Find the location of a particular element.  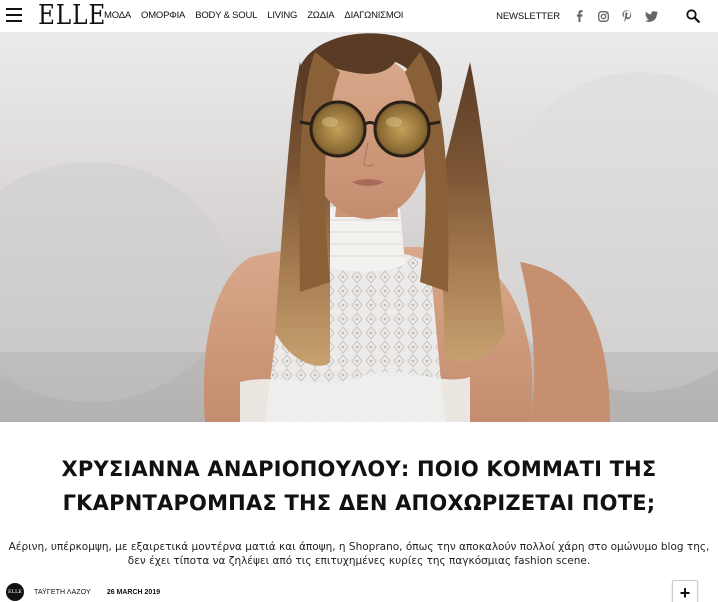

search-icon is located at coordinates (693, 16).